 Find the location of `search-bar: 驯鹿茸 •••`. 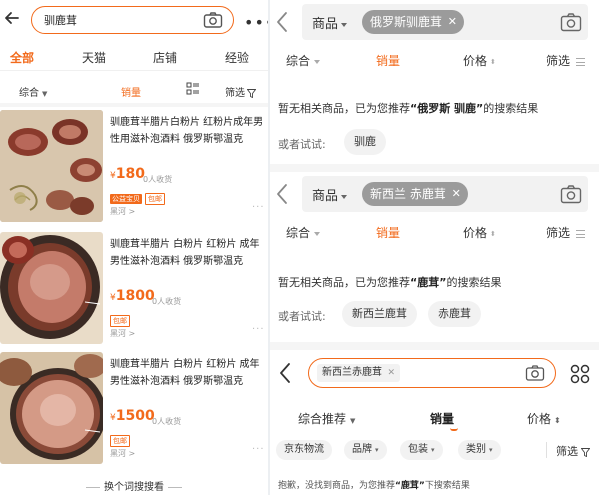

search-bar: 驯鹿茸 ••• is located at coordinates (137, 19).